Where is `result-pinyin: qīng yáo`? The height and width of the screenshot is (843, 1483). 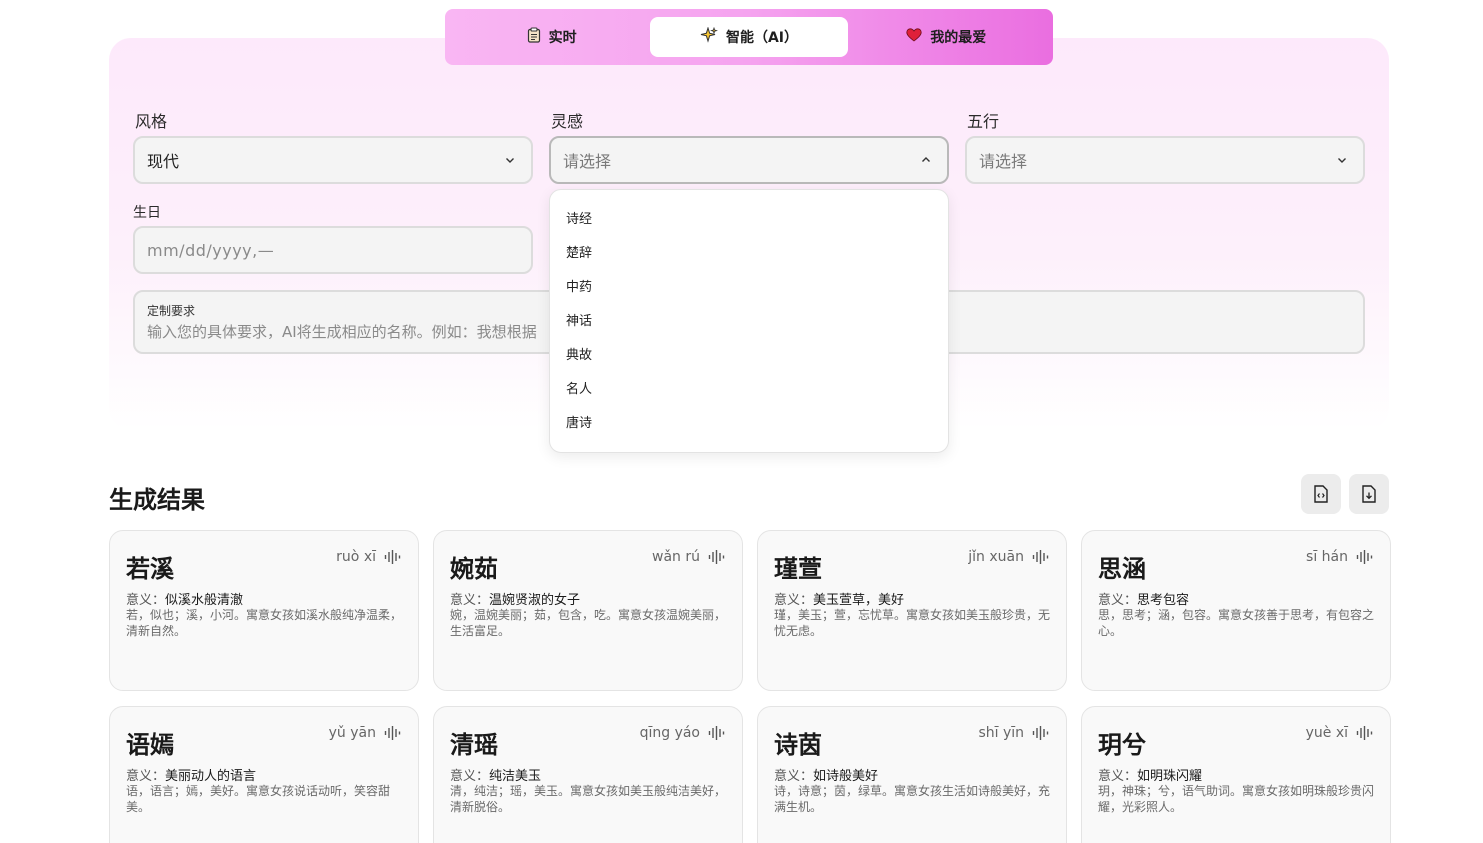 result-pinyin: qīng yáo is located at coordinates (669, 733).